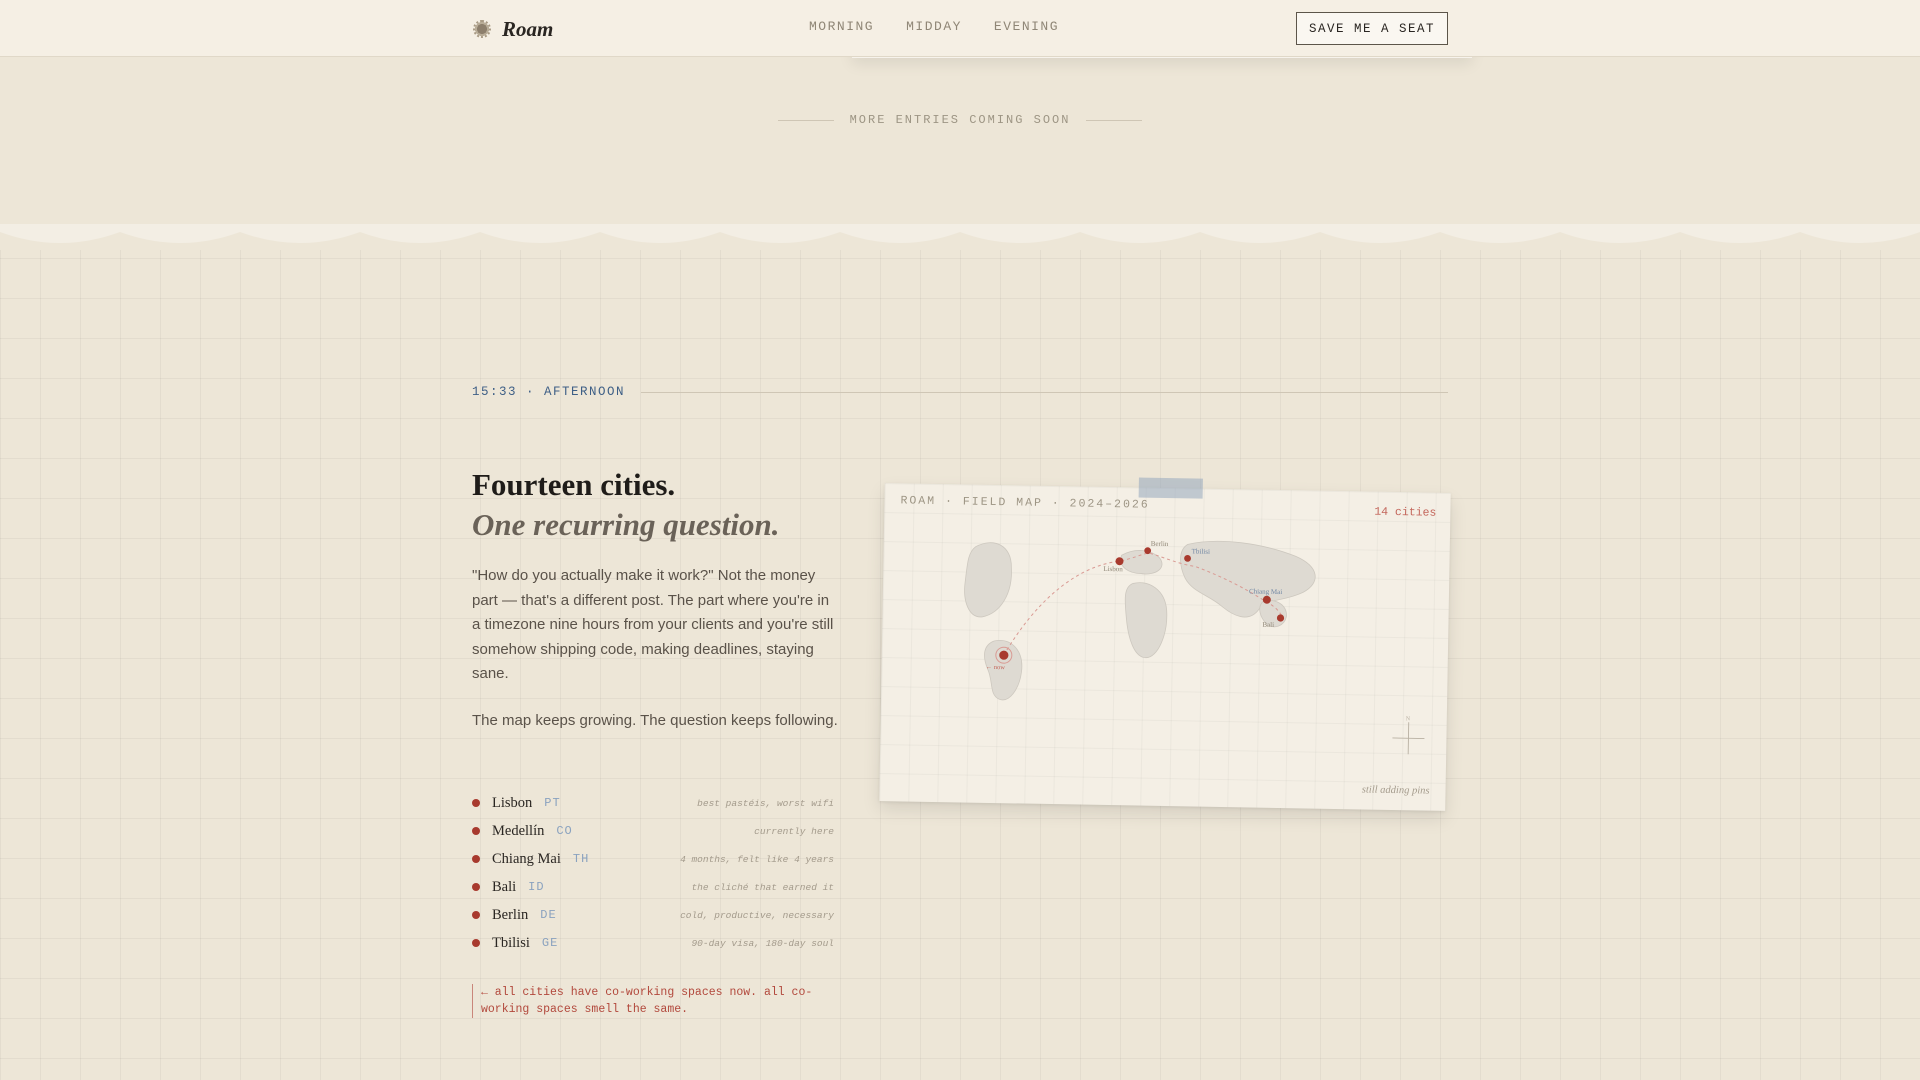 This screenshot has height=1080, width=1920. I want to click on city-name: Berlin, so click(510, 914).